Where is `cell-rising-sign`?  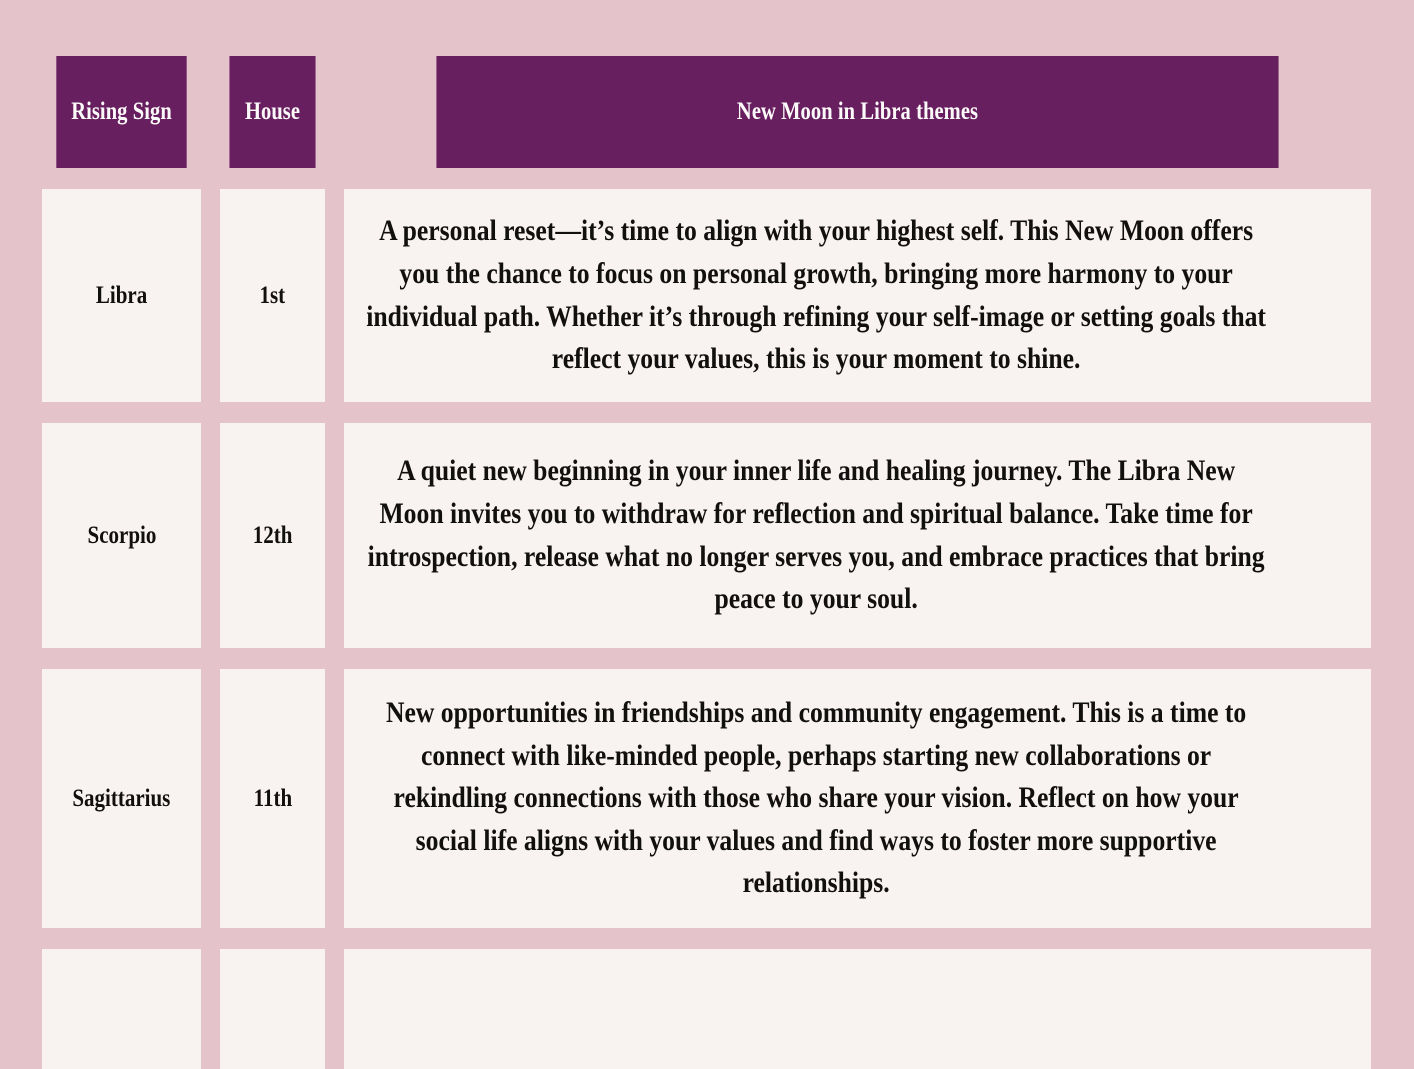 cell-rising-sign is located at coordinates (121, 1009).